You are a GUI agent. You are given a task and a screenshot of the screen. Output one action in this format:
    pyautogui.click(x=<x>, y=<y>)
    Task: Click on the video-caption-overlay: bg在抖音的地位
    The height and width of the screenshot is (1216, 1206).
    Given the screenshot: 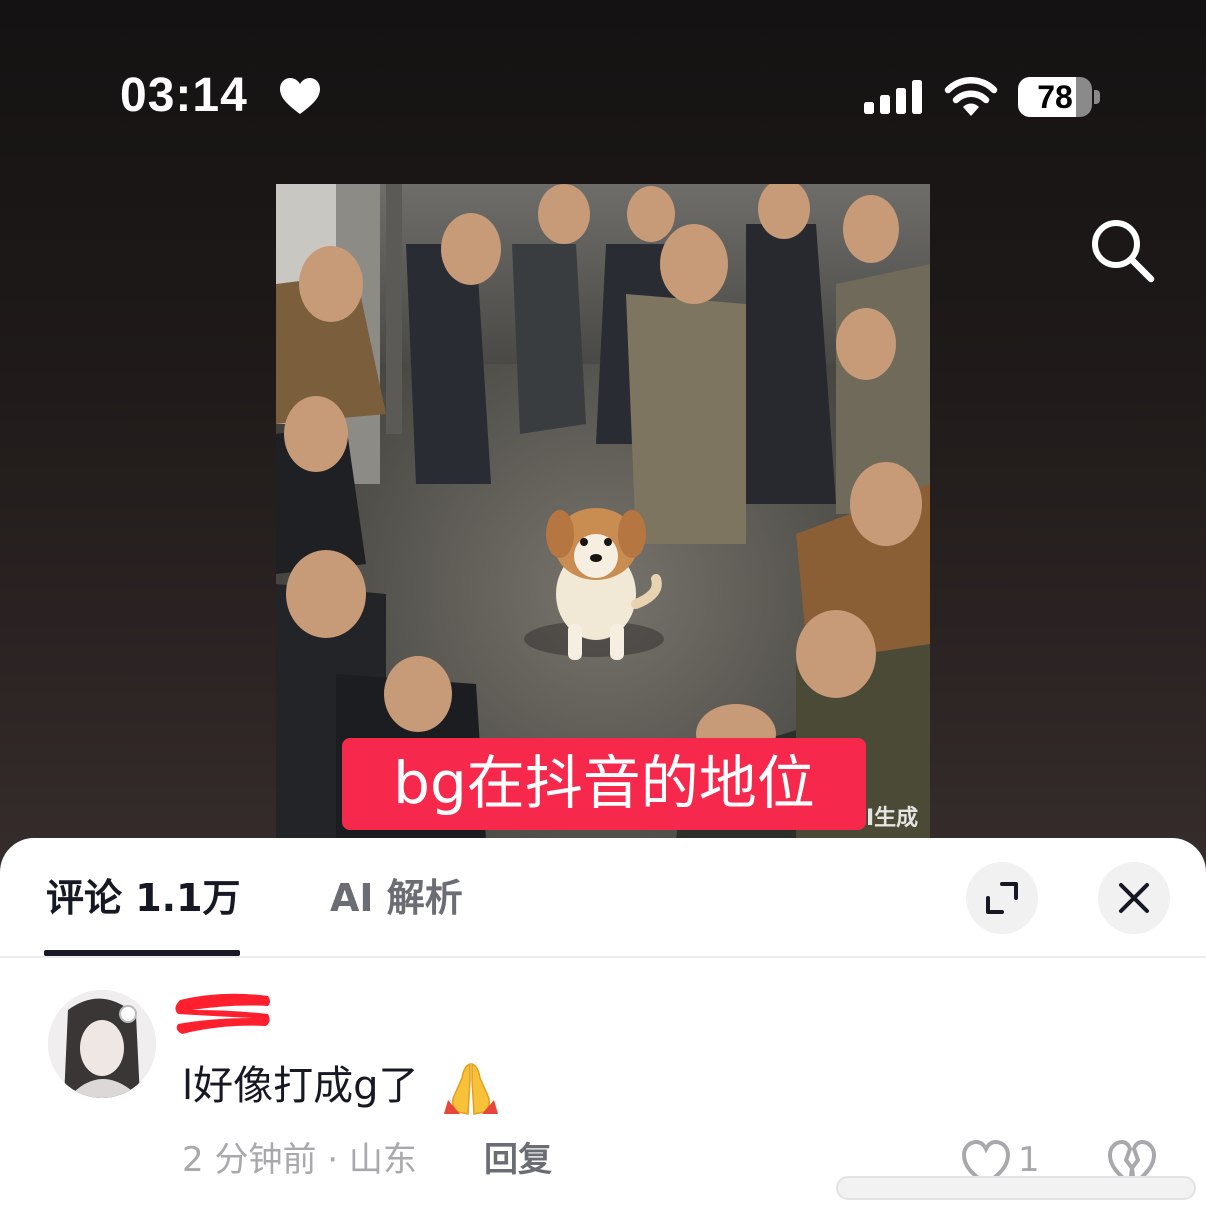 What is the action you would take?
    pyautogui.click(x=604, y=784)
    